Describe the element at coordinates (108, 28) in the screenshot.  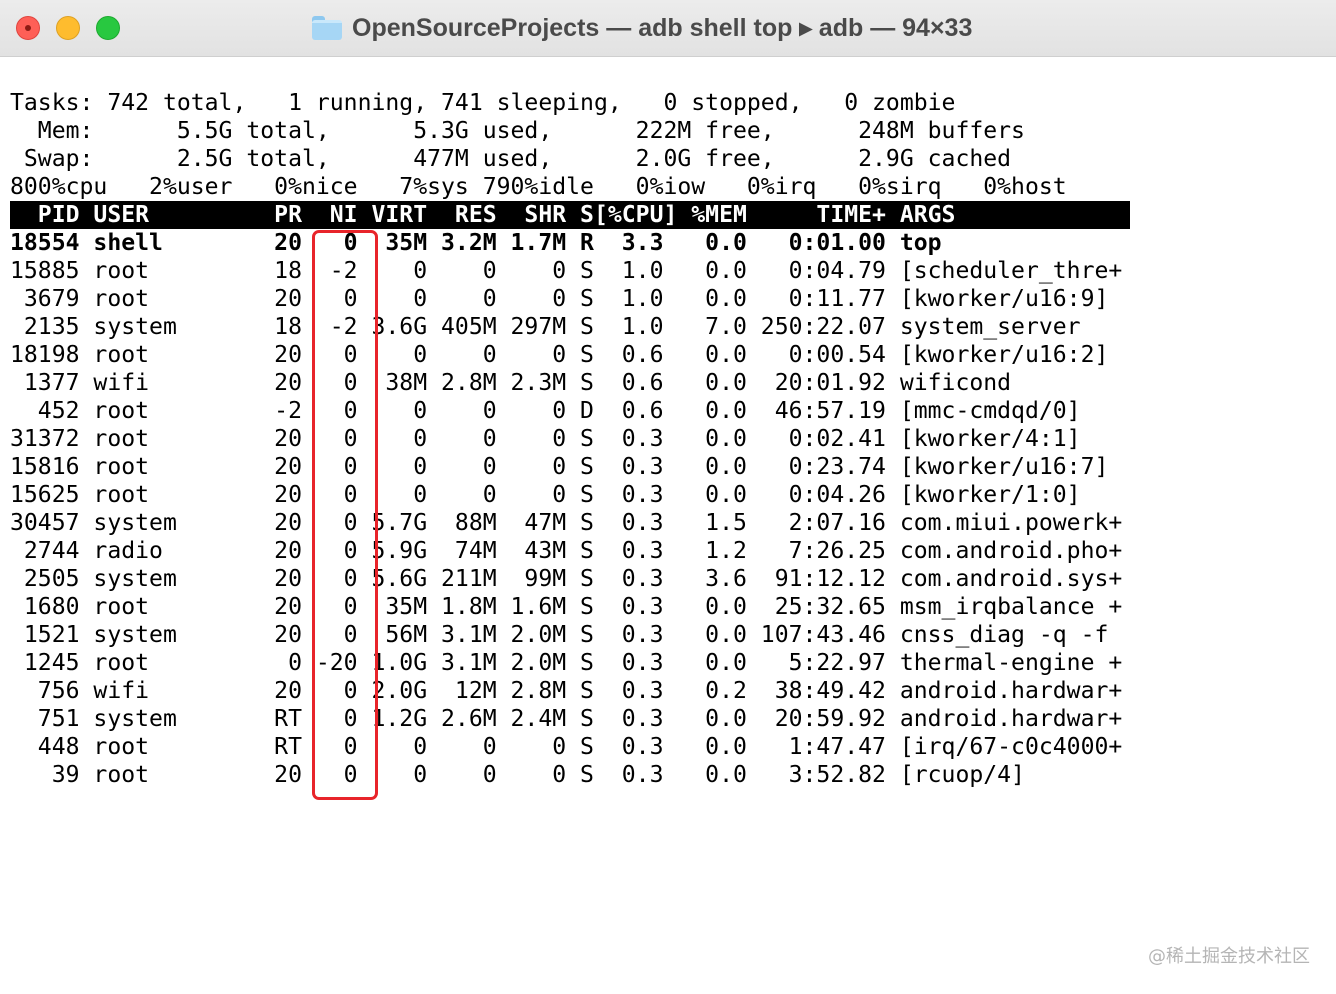
I see `maximize-button` at that location.